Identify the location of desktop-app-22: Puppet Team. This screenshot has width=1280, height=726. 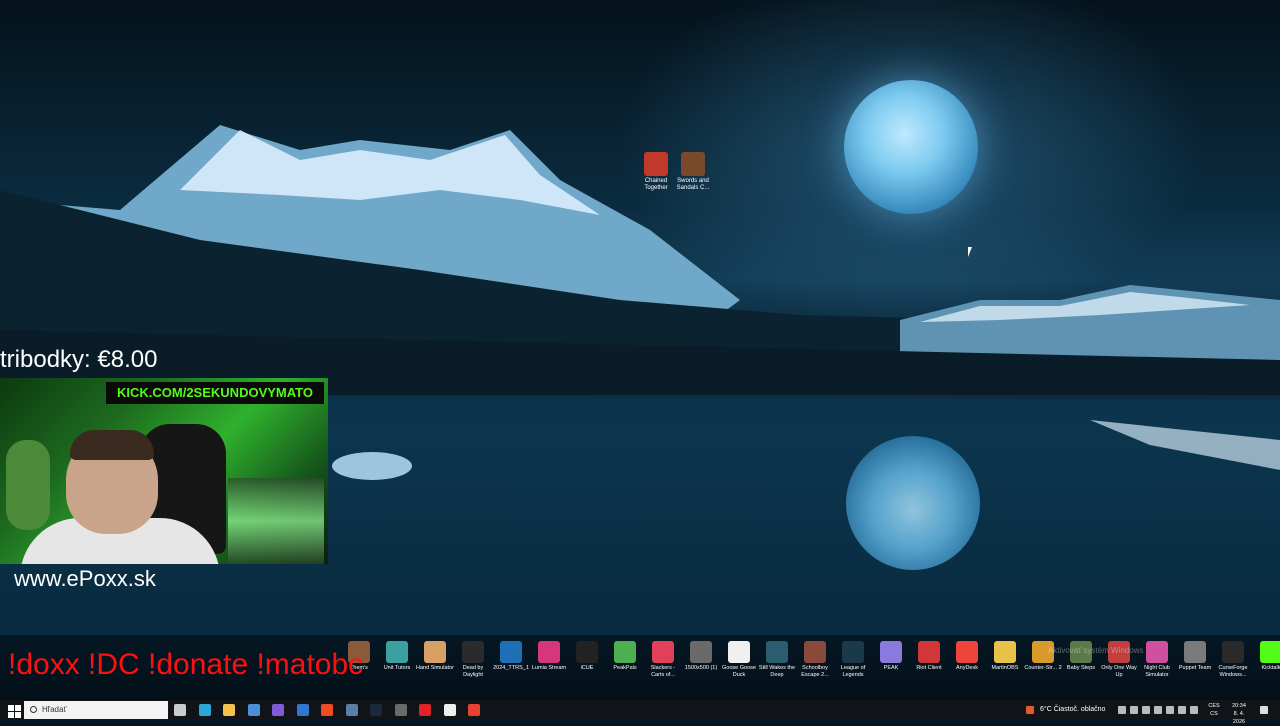
(1195, 662).